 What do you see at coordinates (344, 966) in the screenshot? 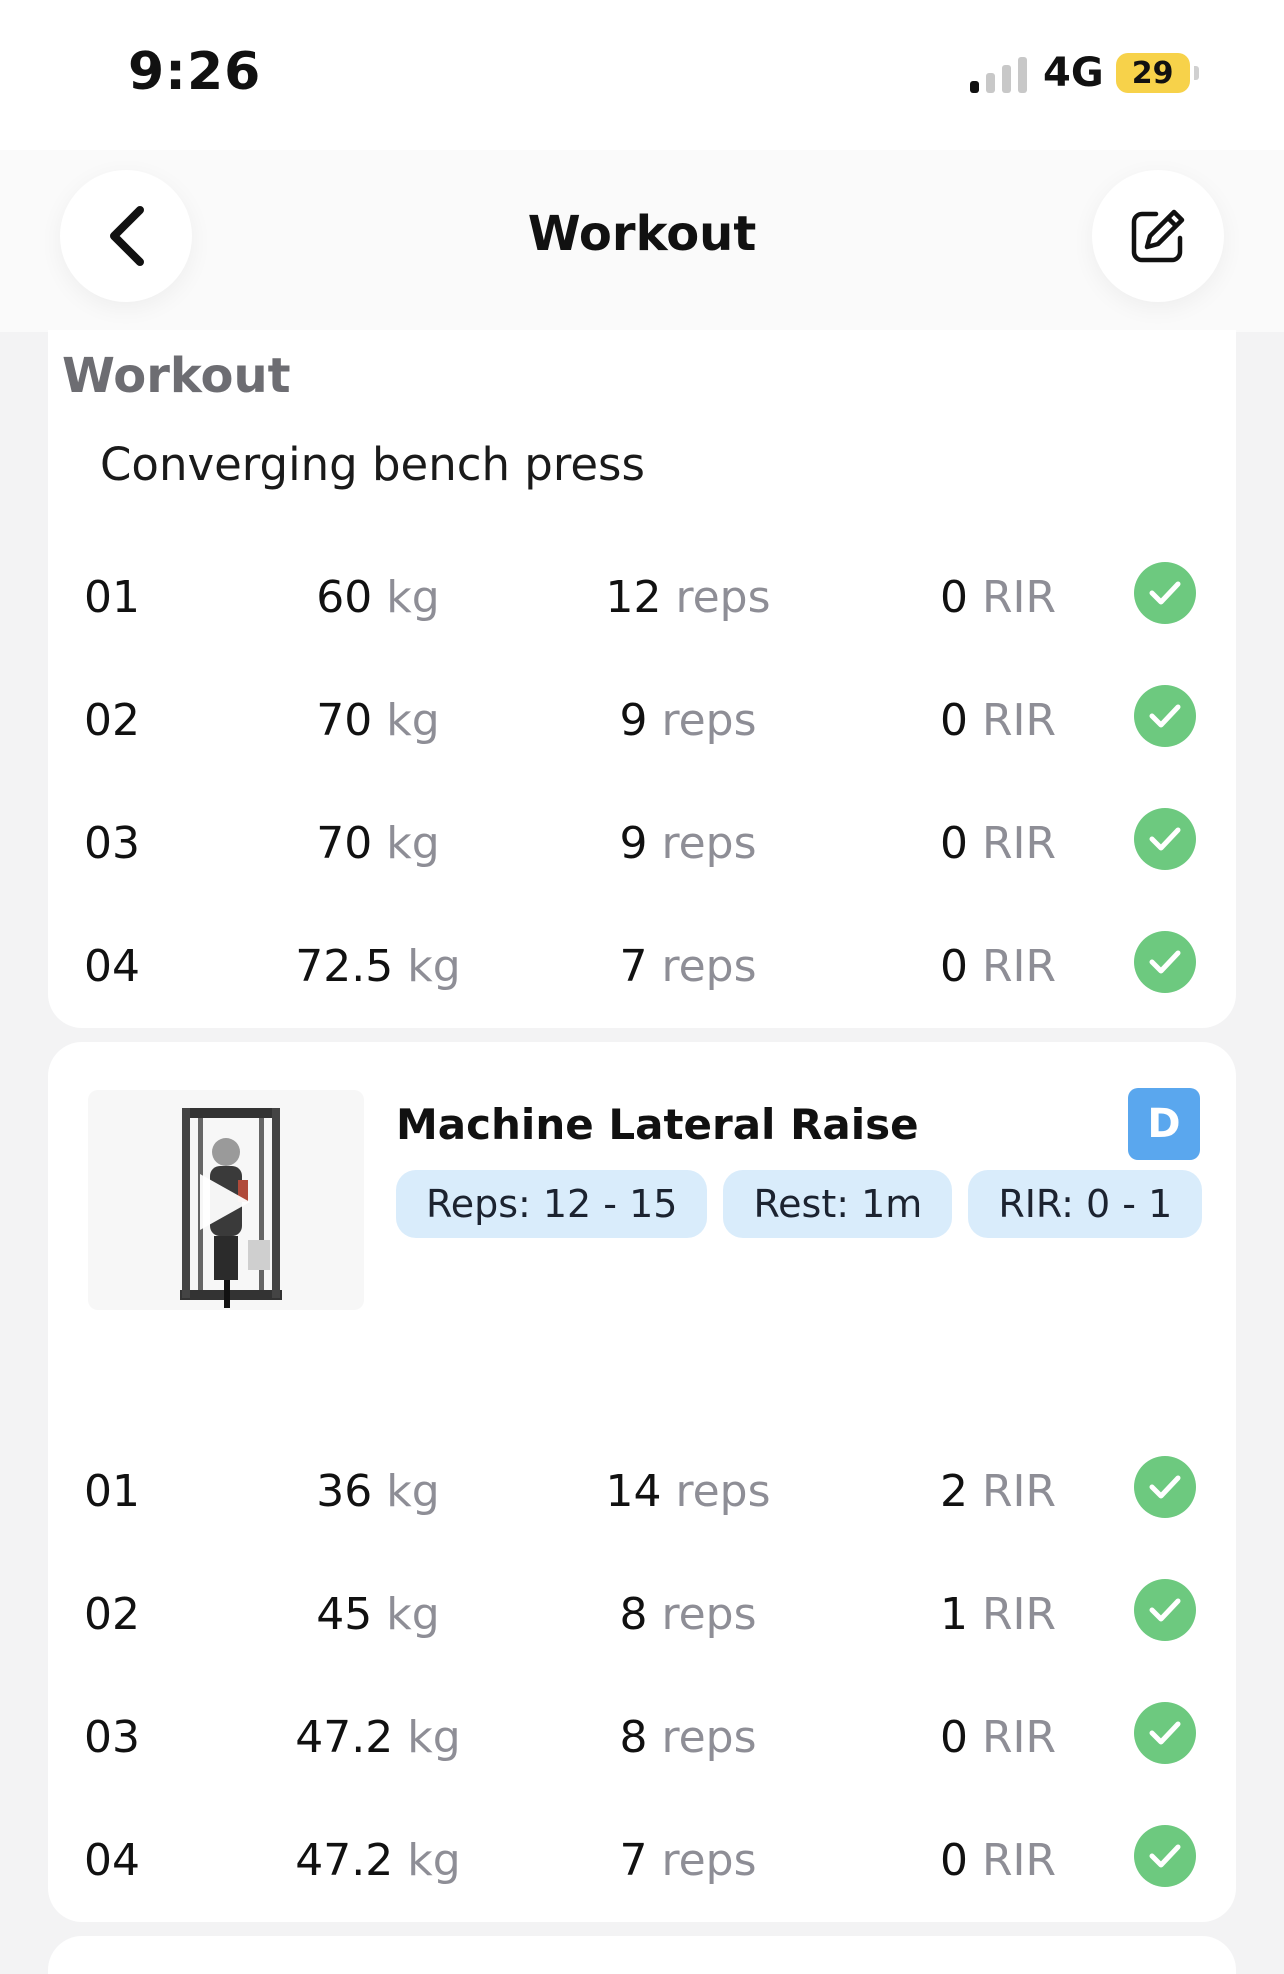
I see `weight-value: 72.5` at bounding box center [344, 966].